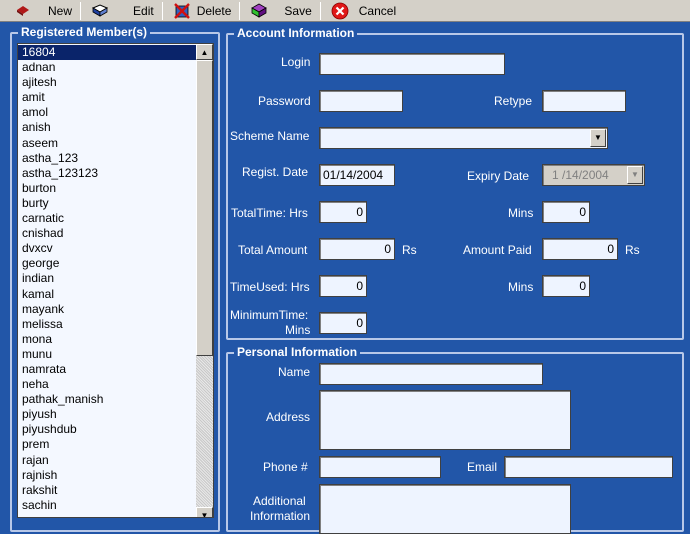  Describe the element at coordinates (296, 62) in the screenshot. I see `login-label: Login` at that location.